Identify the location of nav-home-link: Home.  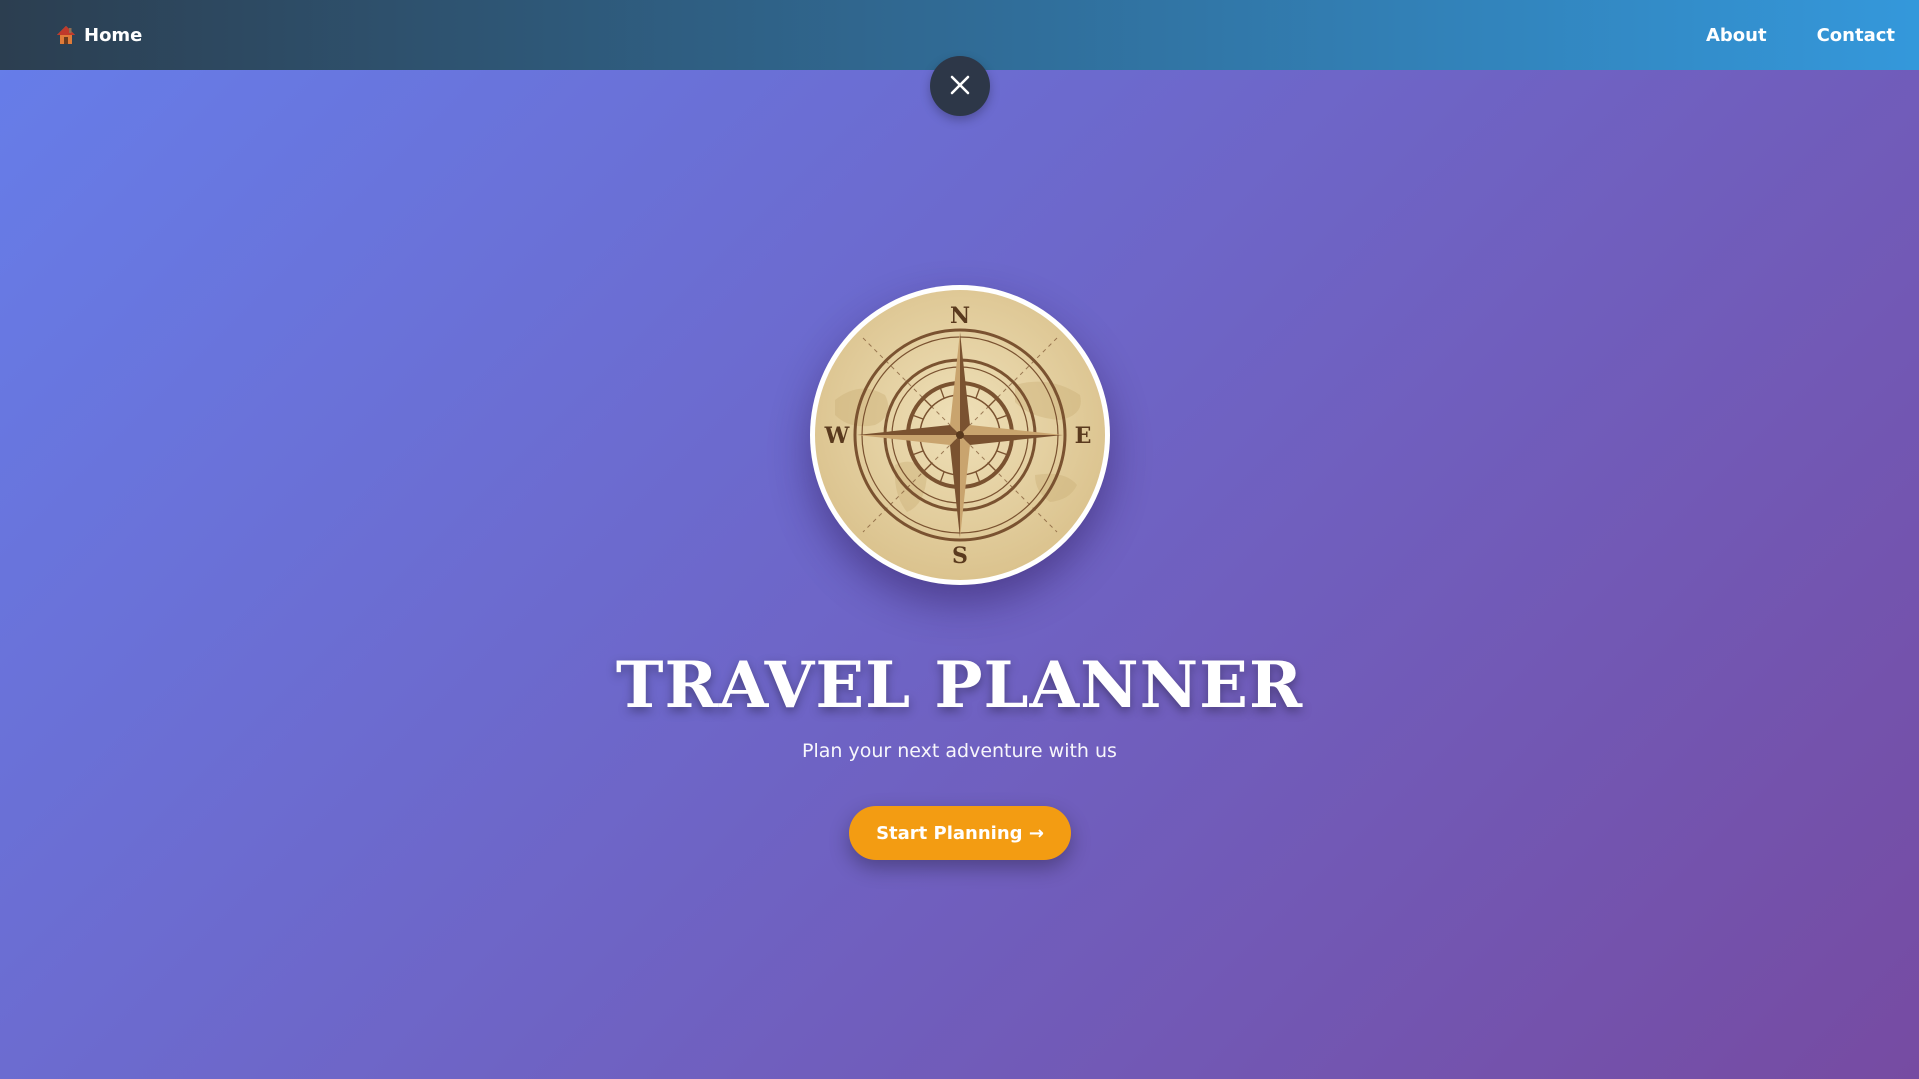
(99, 35).